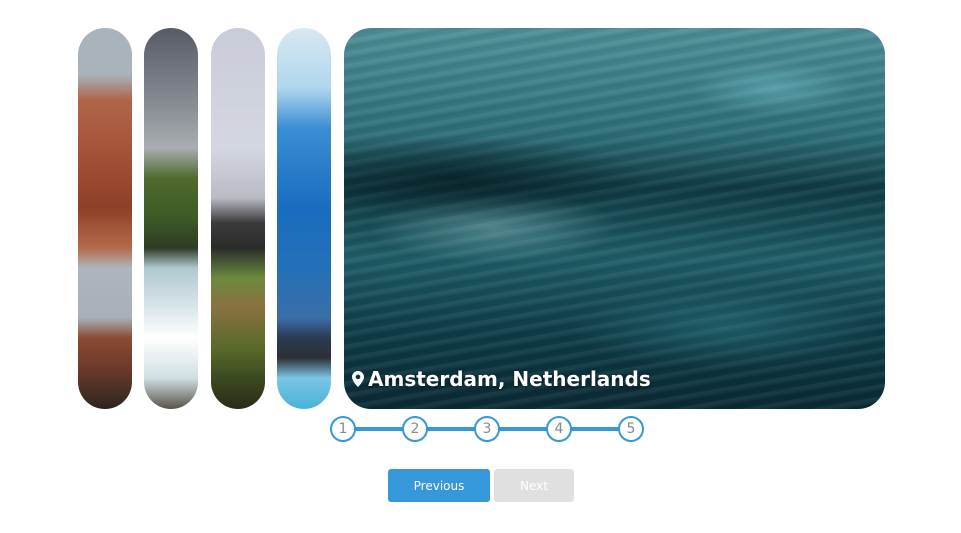 The height and width of the screenshot is (533, 961). Describe the element at coordinates (343, 429) in the screenshot. I see `step-1: 1` at that location.